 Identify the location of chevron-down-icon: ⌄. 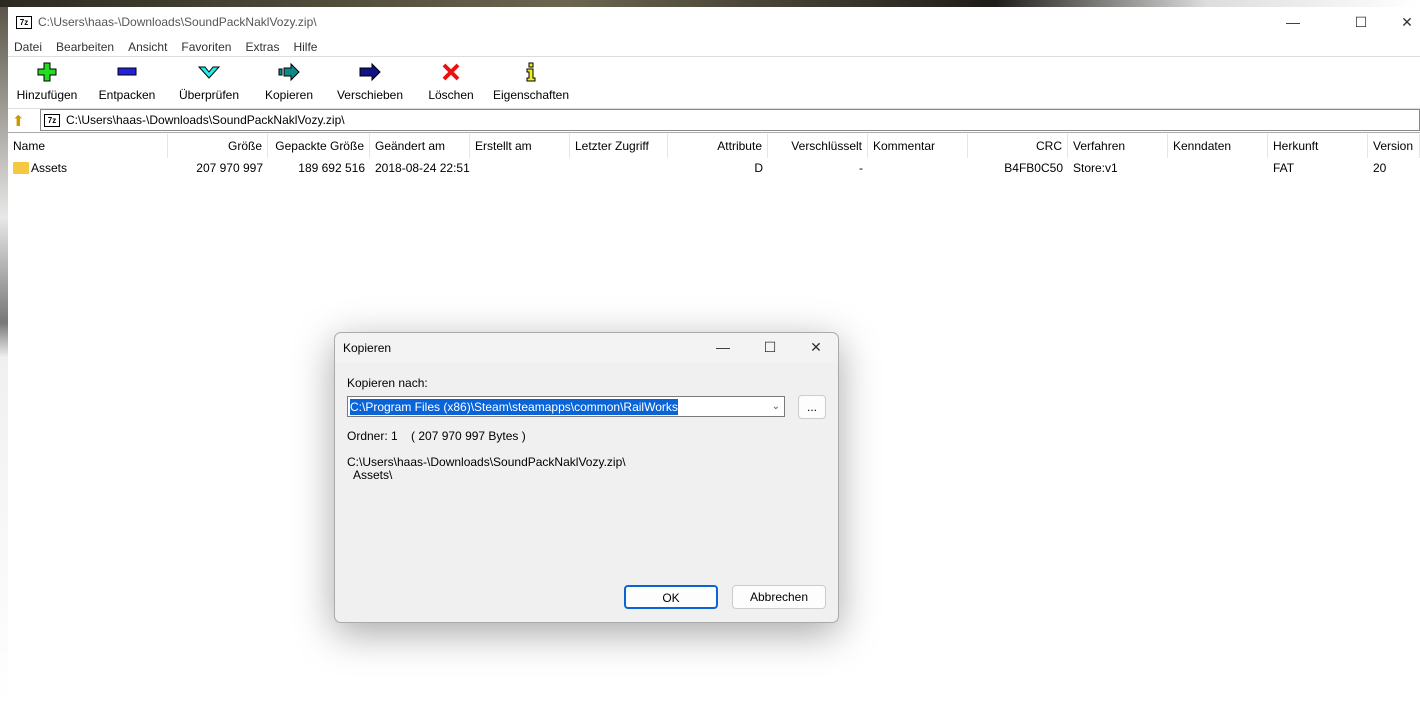
(776, 406).